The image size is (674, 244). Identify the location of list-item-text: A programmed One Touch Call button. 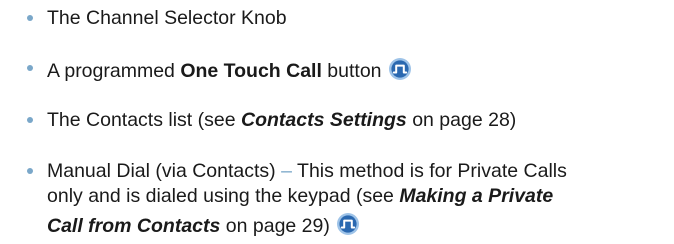
(229, 69).